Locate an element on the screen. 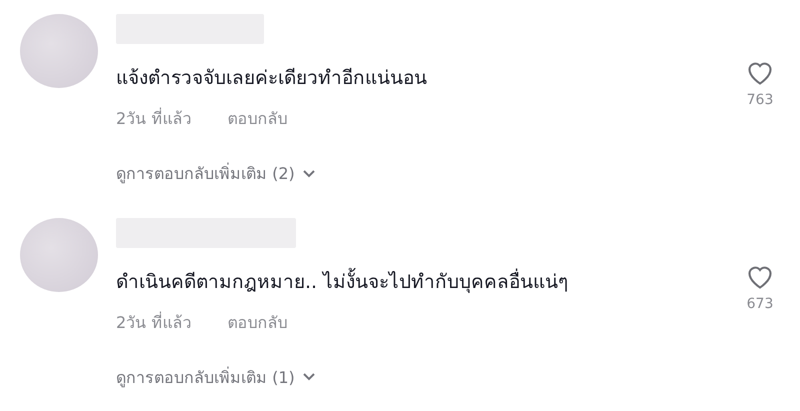 The width and height of the screenshot is (800, 411). view-more-replies-button: ดูการตอบกลับเพิ่มเติม (2) is located at coordinates (215, 173).